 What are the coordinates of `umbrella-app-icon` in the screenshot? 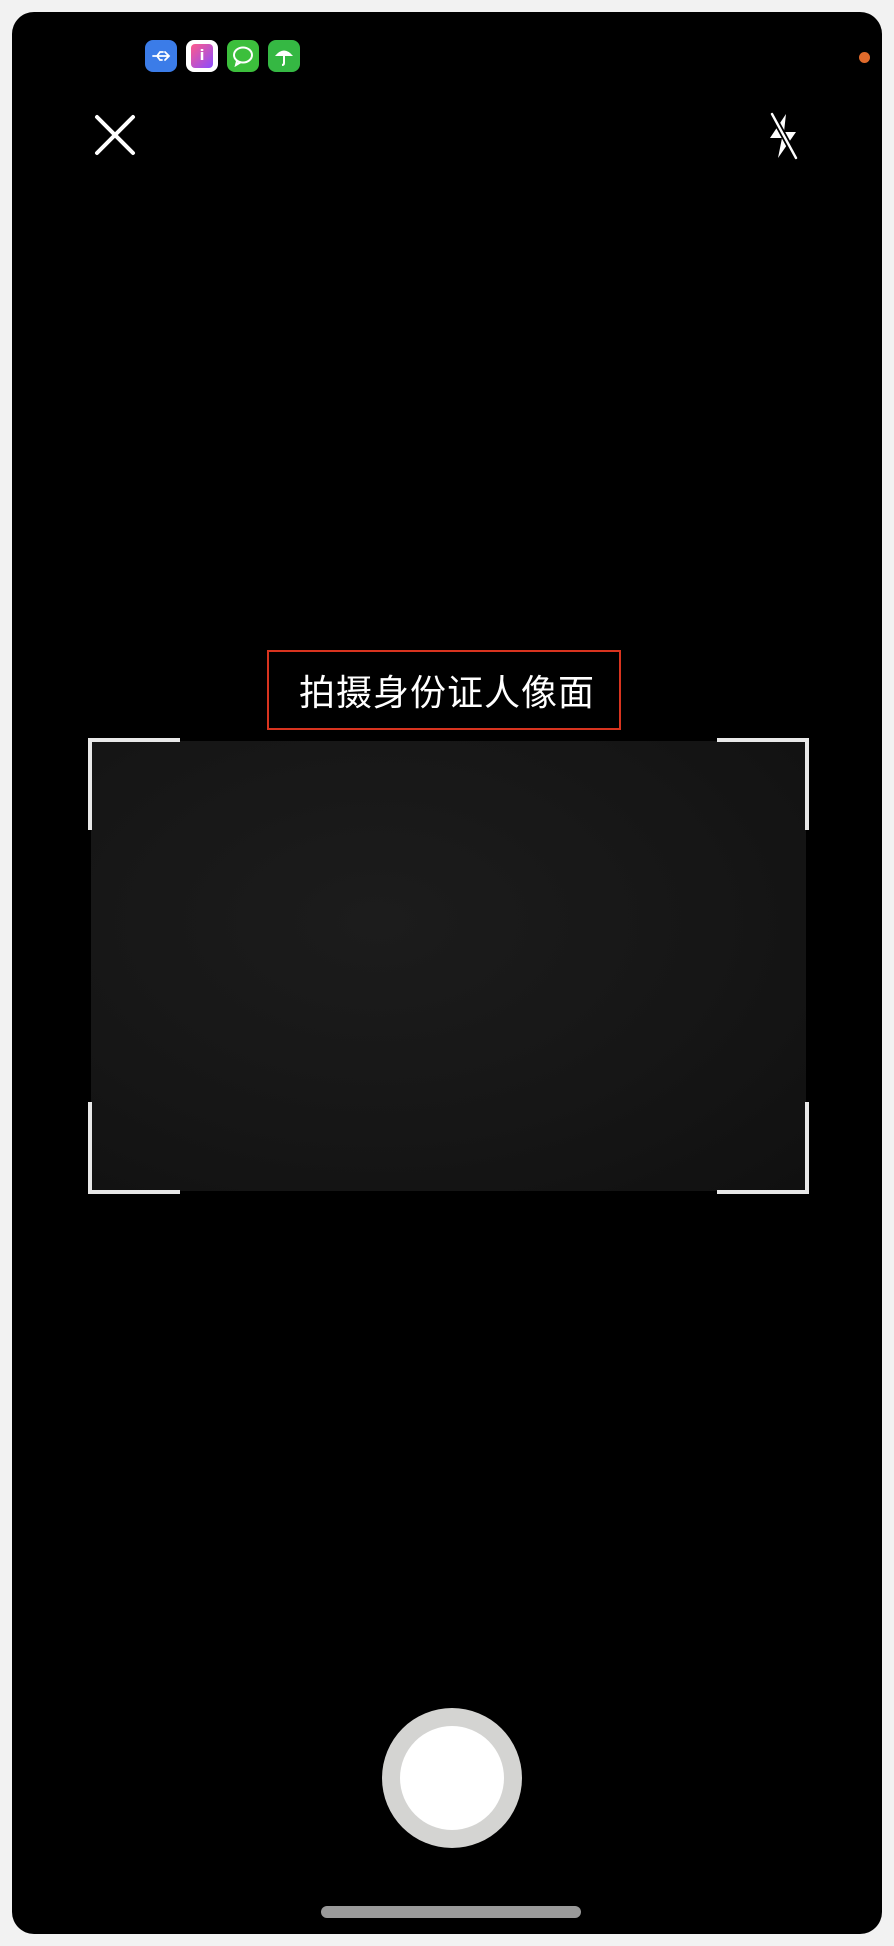 It's located at (284, 56).